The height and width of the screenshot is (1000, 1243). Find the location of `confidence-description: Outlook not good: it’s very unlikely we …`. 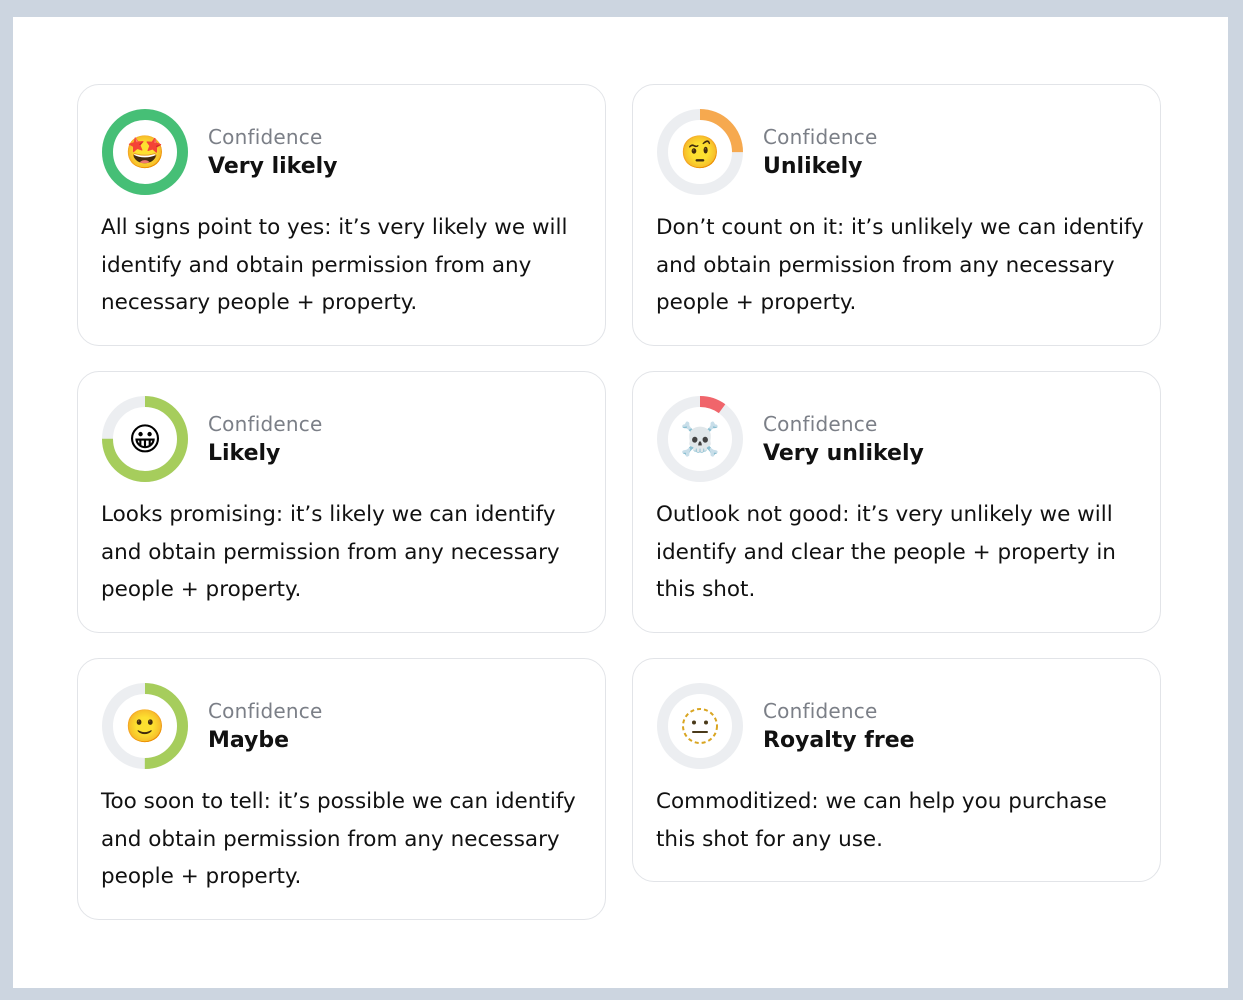

confidence-description: Outlook not good: it’s very unlikely we … is located at coordinates (886, 552).